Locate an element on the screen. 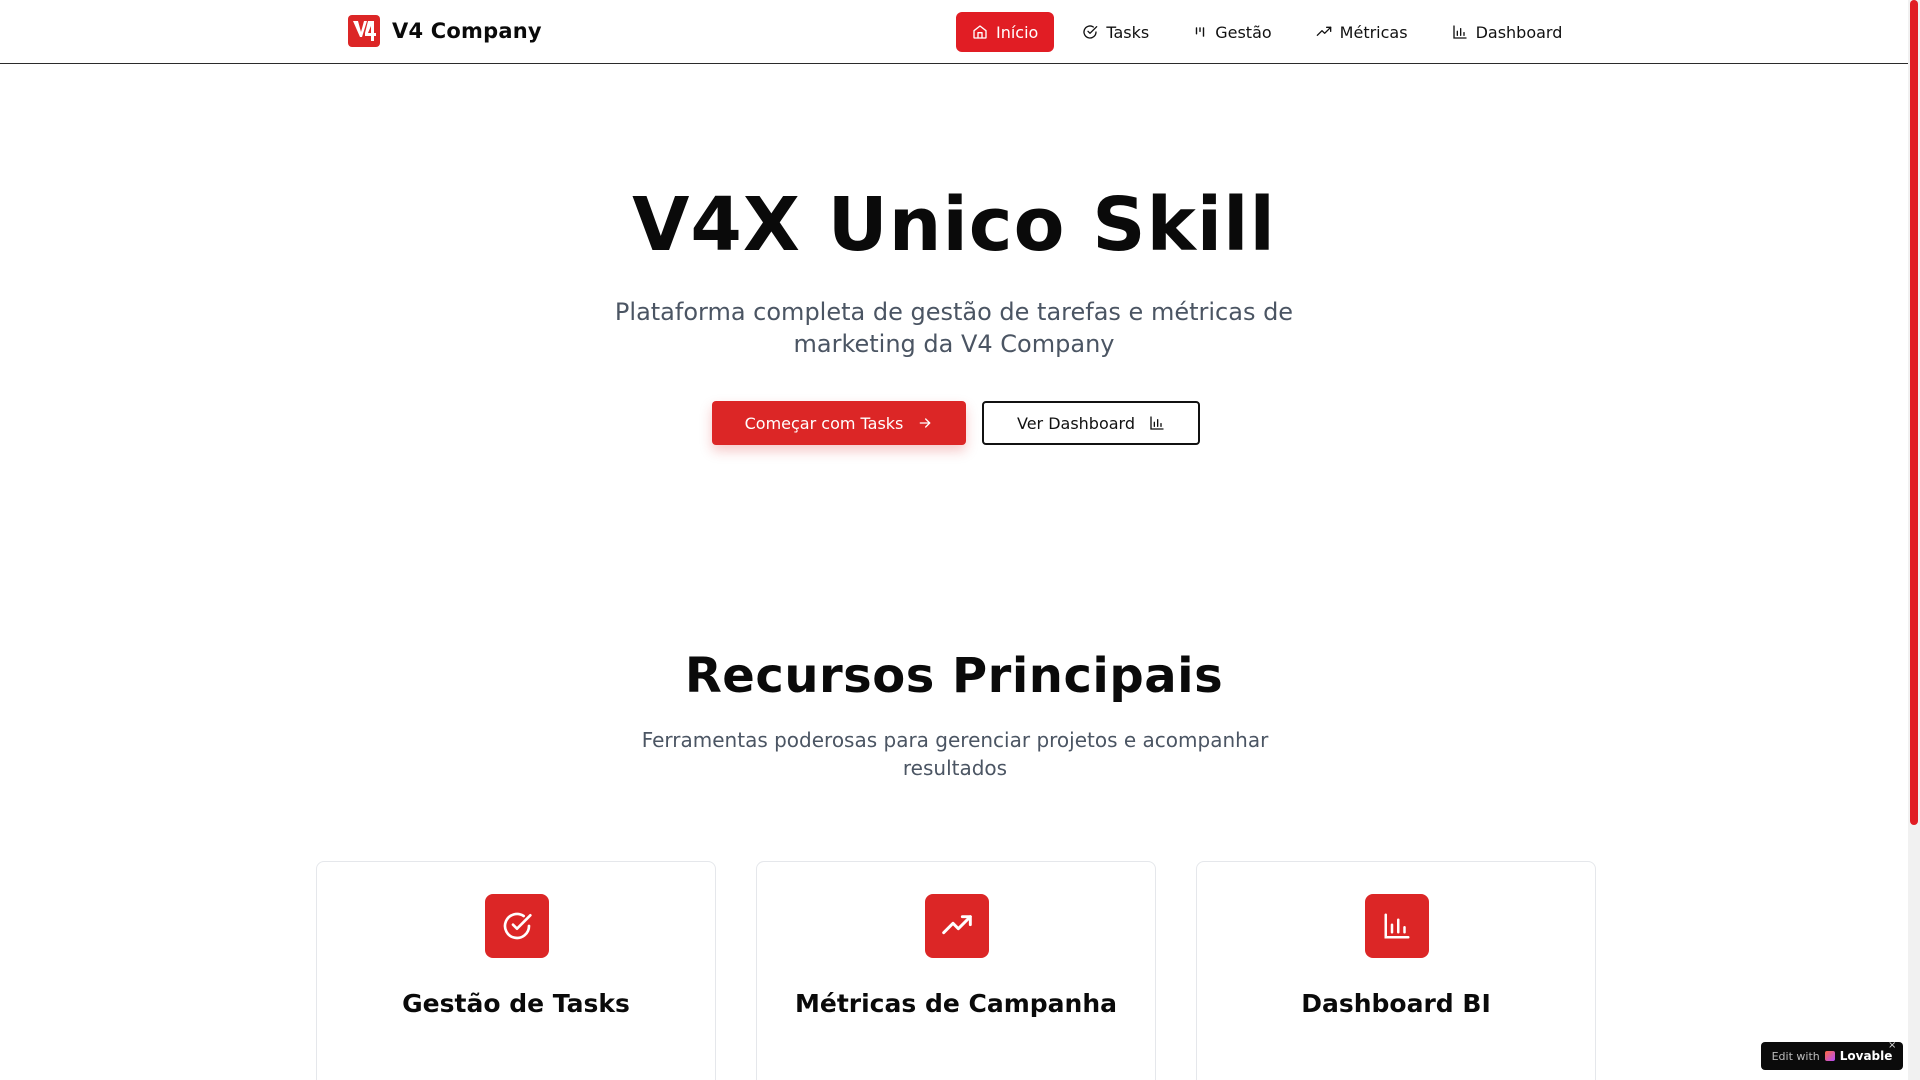  scrollbar-track is located at coordinates (1914, 540).